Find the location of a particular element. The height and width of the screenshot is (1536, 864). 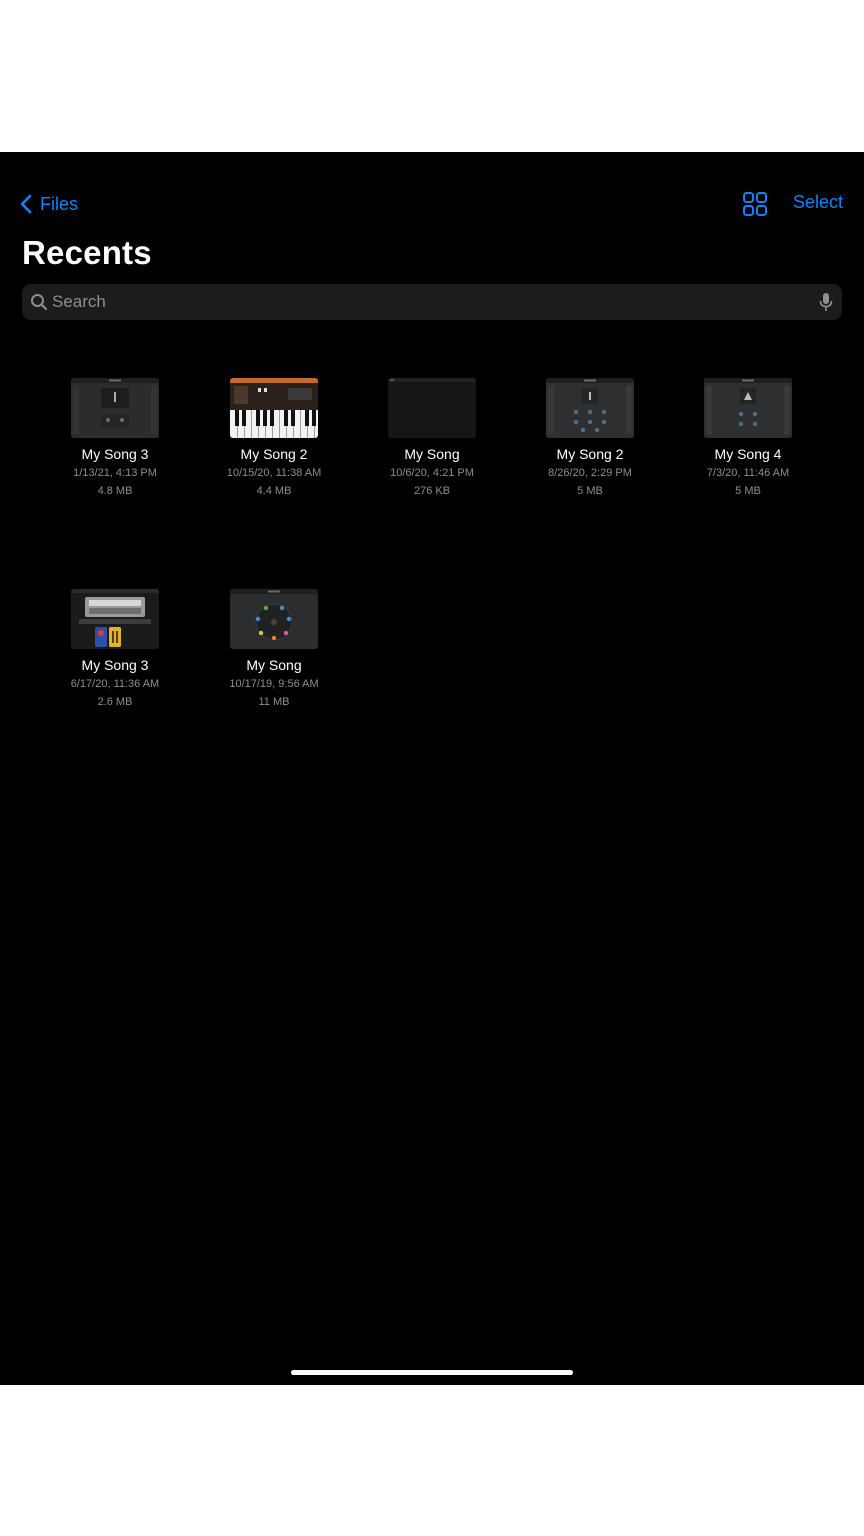

empty-project-thumbnail is located at coordinates (432, 408).